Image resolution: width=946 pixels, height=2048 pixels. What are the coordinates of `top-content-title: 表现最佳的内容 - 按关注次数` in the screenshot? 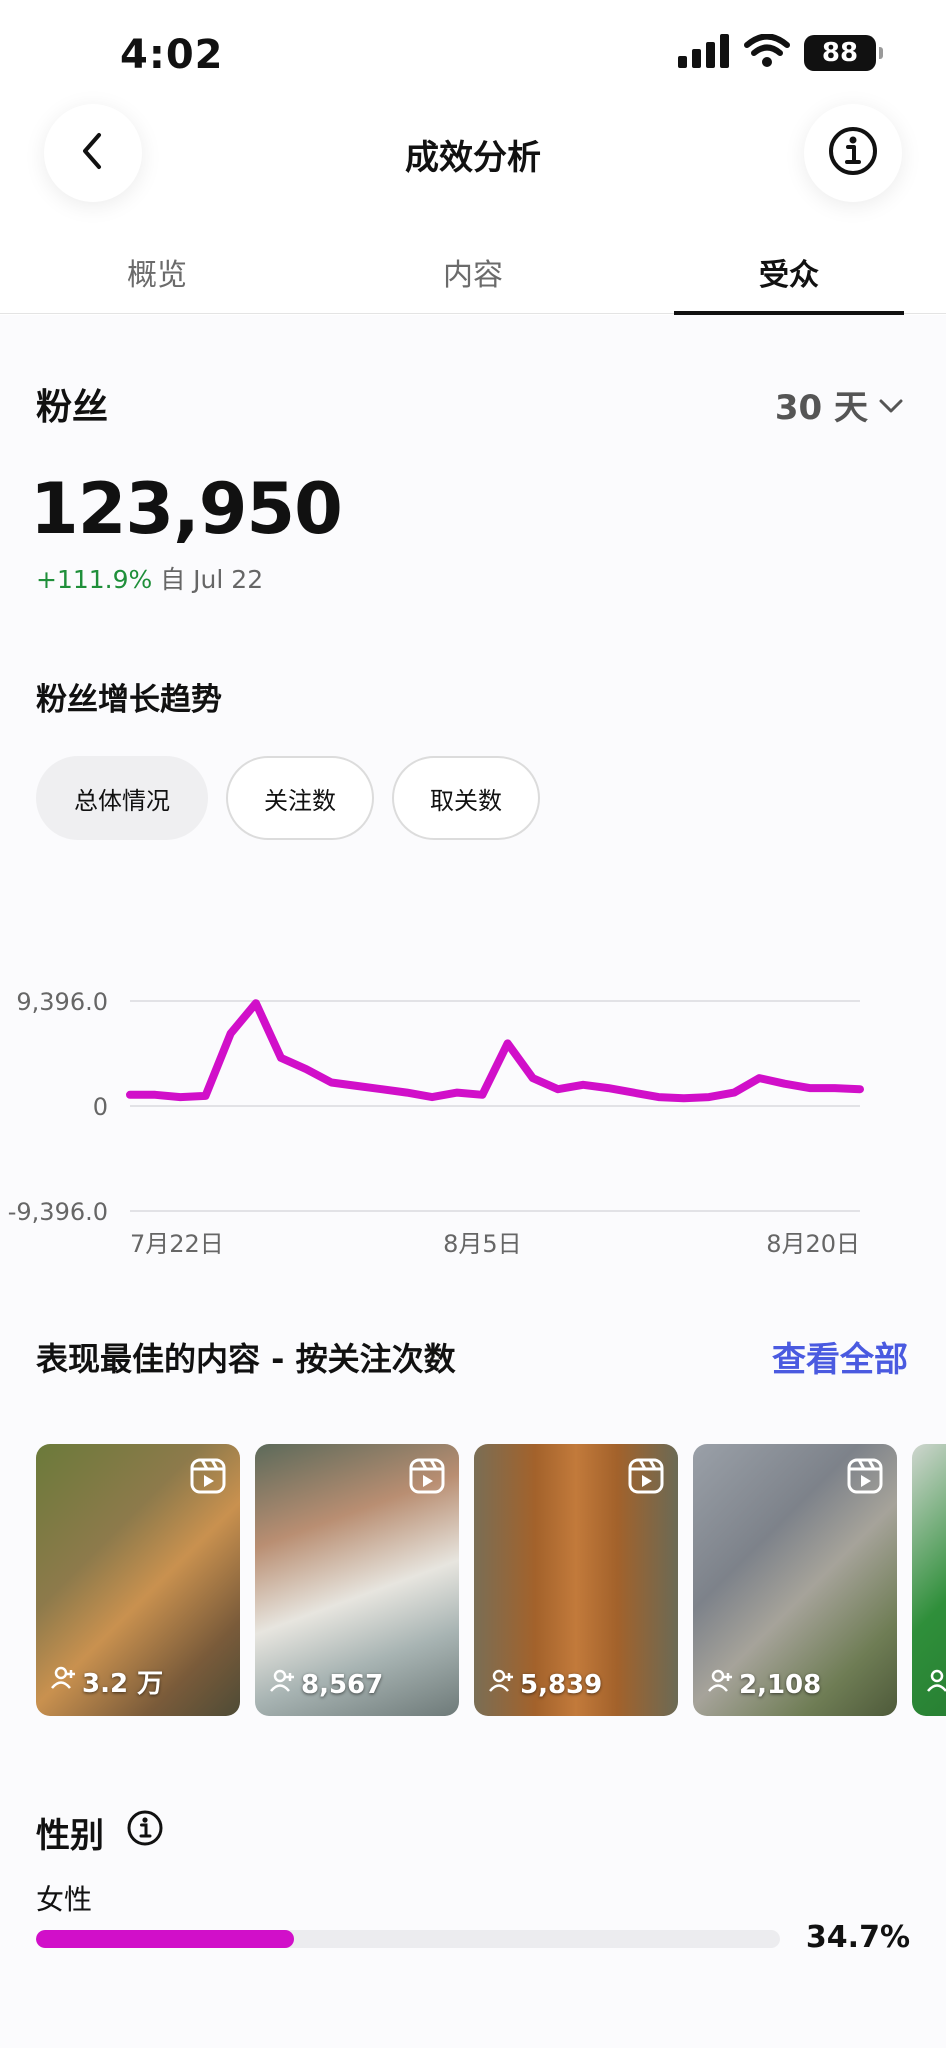 It's located at (246, 1359).